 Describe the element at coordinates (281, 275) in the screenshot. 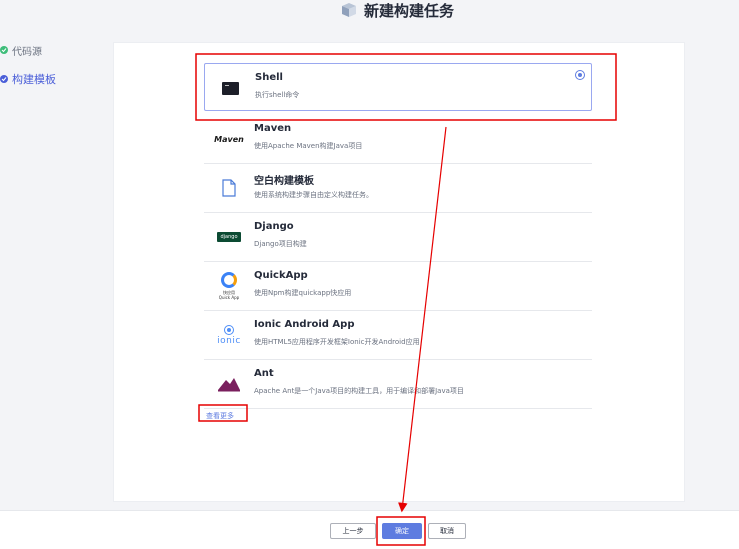

I see `template-name: QuickApp` at that location.